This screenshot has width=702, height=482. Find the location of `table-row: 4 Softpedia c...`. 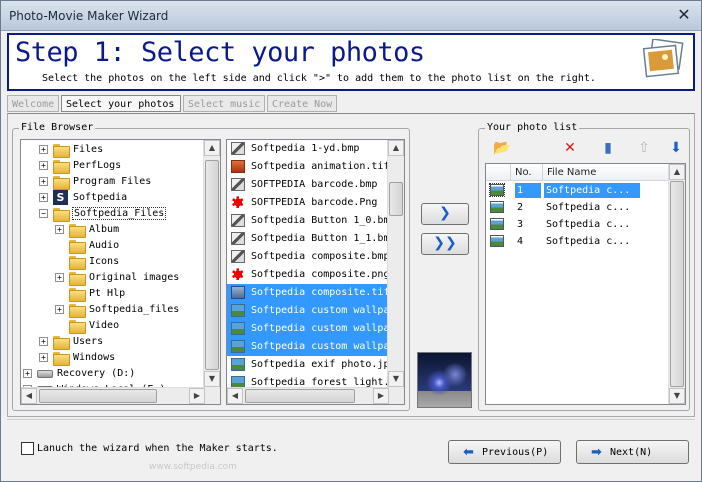

table-row: 4 Softpedia c... is located at coordinates (577, 241).